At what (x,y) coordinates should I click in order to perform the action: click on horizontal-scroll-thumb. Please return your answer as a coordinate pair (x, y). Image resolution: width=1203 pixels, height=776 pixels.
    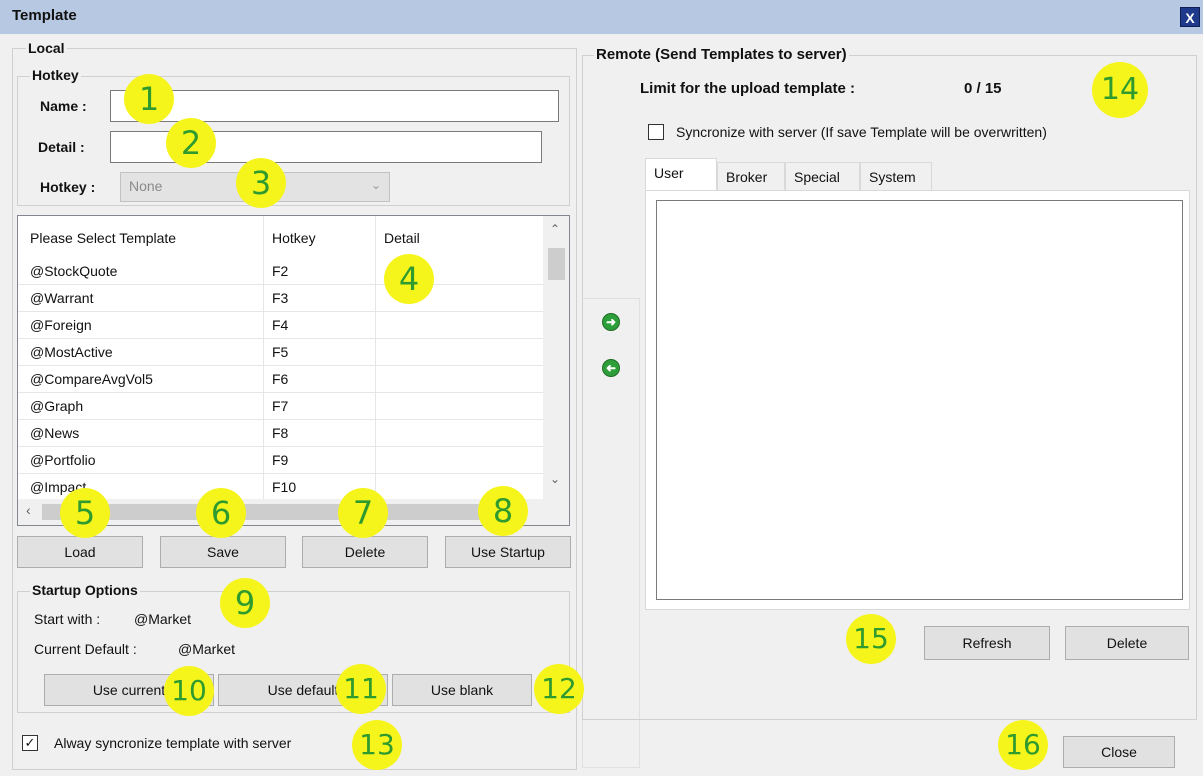
    Looking at the image, I should click on (277, 512).